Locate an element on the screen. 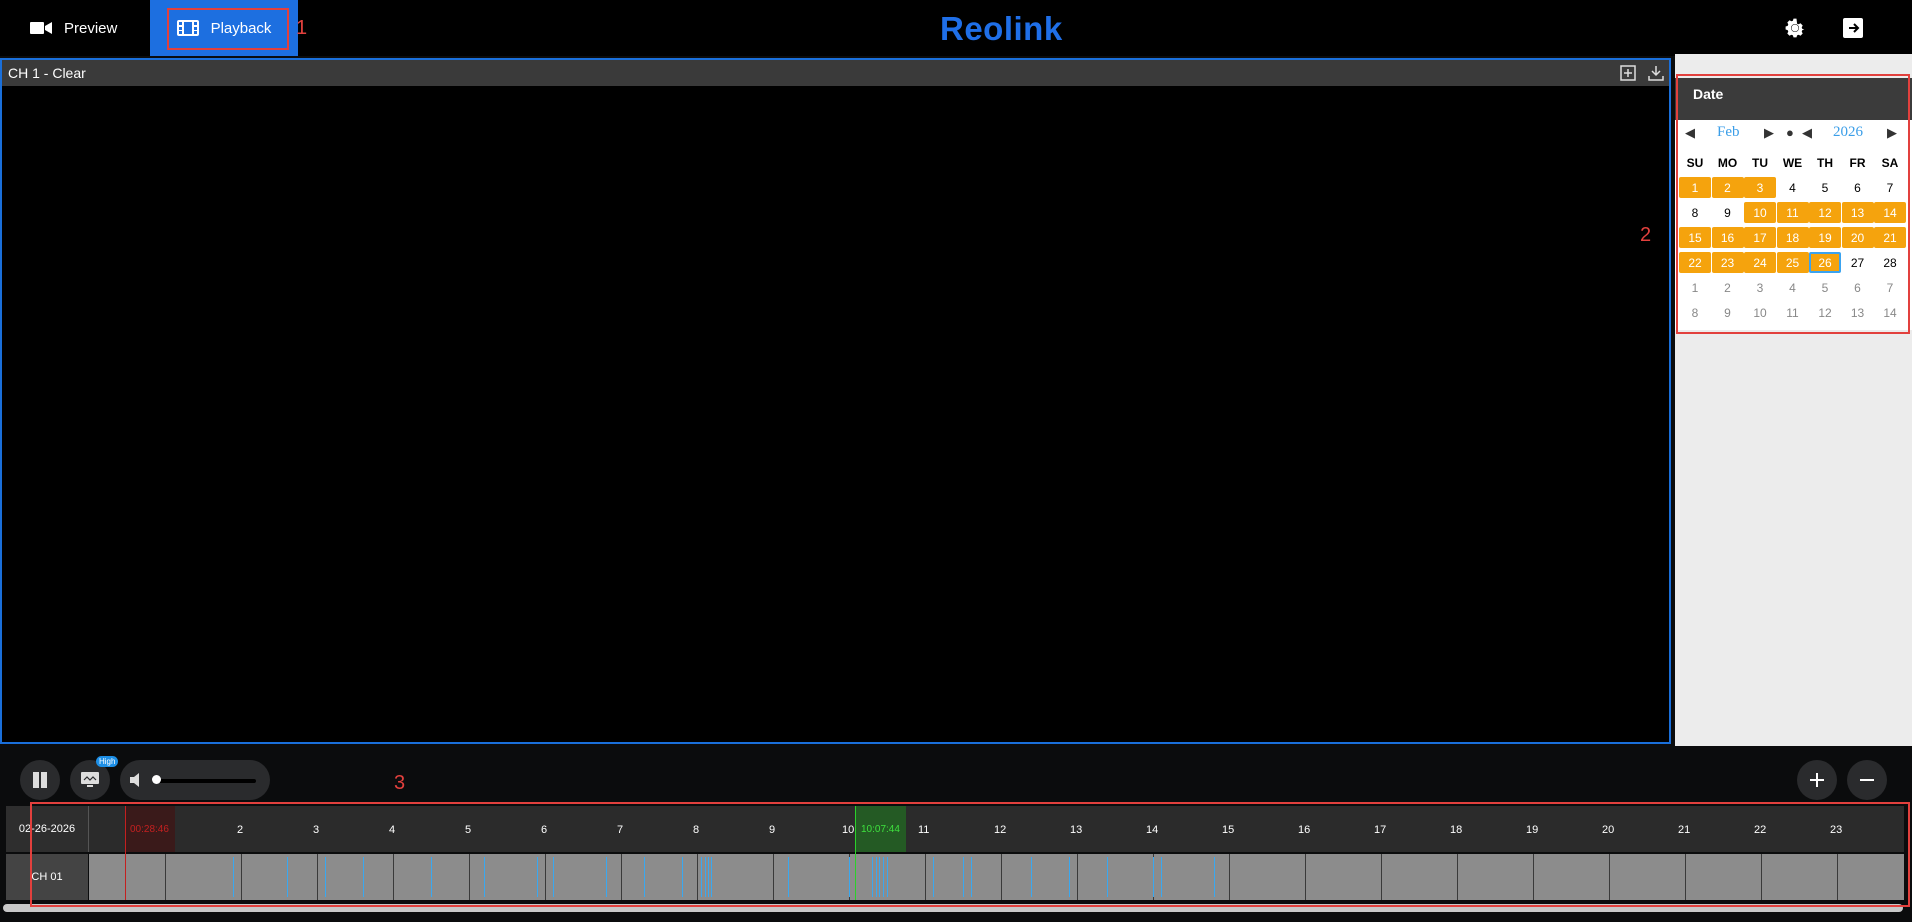 This screenshot has width=1912, height=922. volume-control is located at coordinates (195, 780).